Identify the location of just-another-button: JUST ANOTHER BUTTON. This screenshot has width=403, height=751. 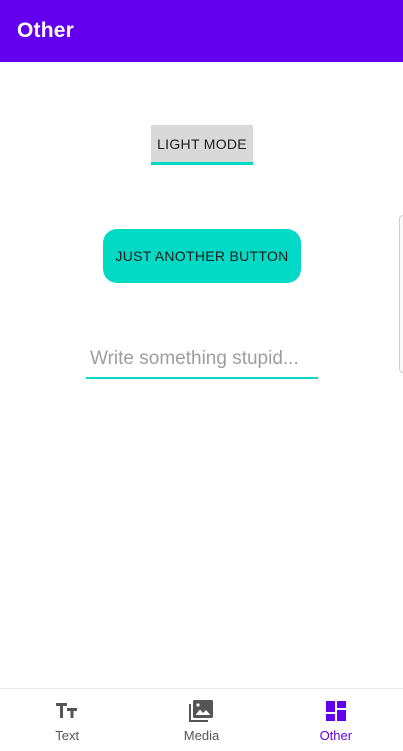
(202, 256).